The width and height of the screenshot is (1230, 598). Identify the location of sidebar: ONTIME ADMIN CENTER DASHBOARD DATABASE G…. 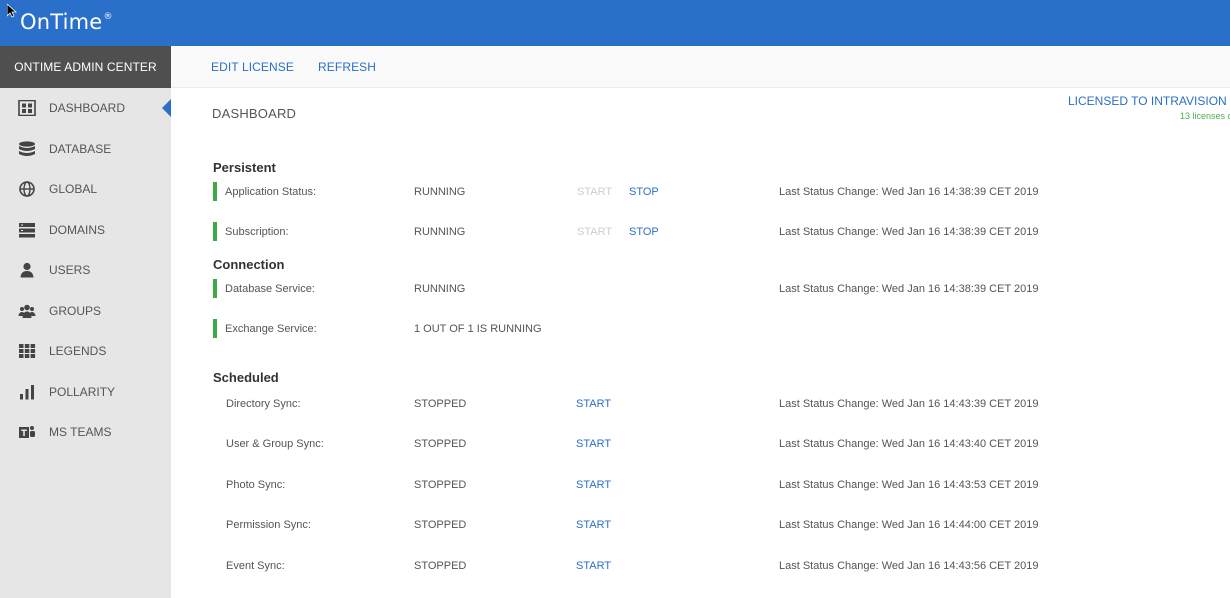
(85, 322).